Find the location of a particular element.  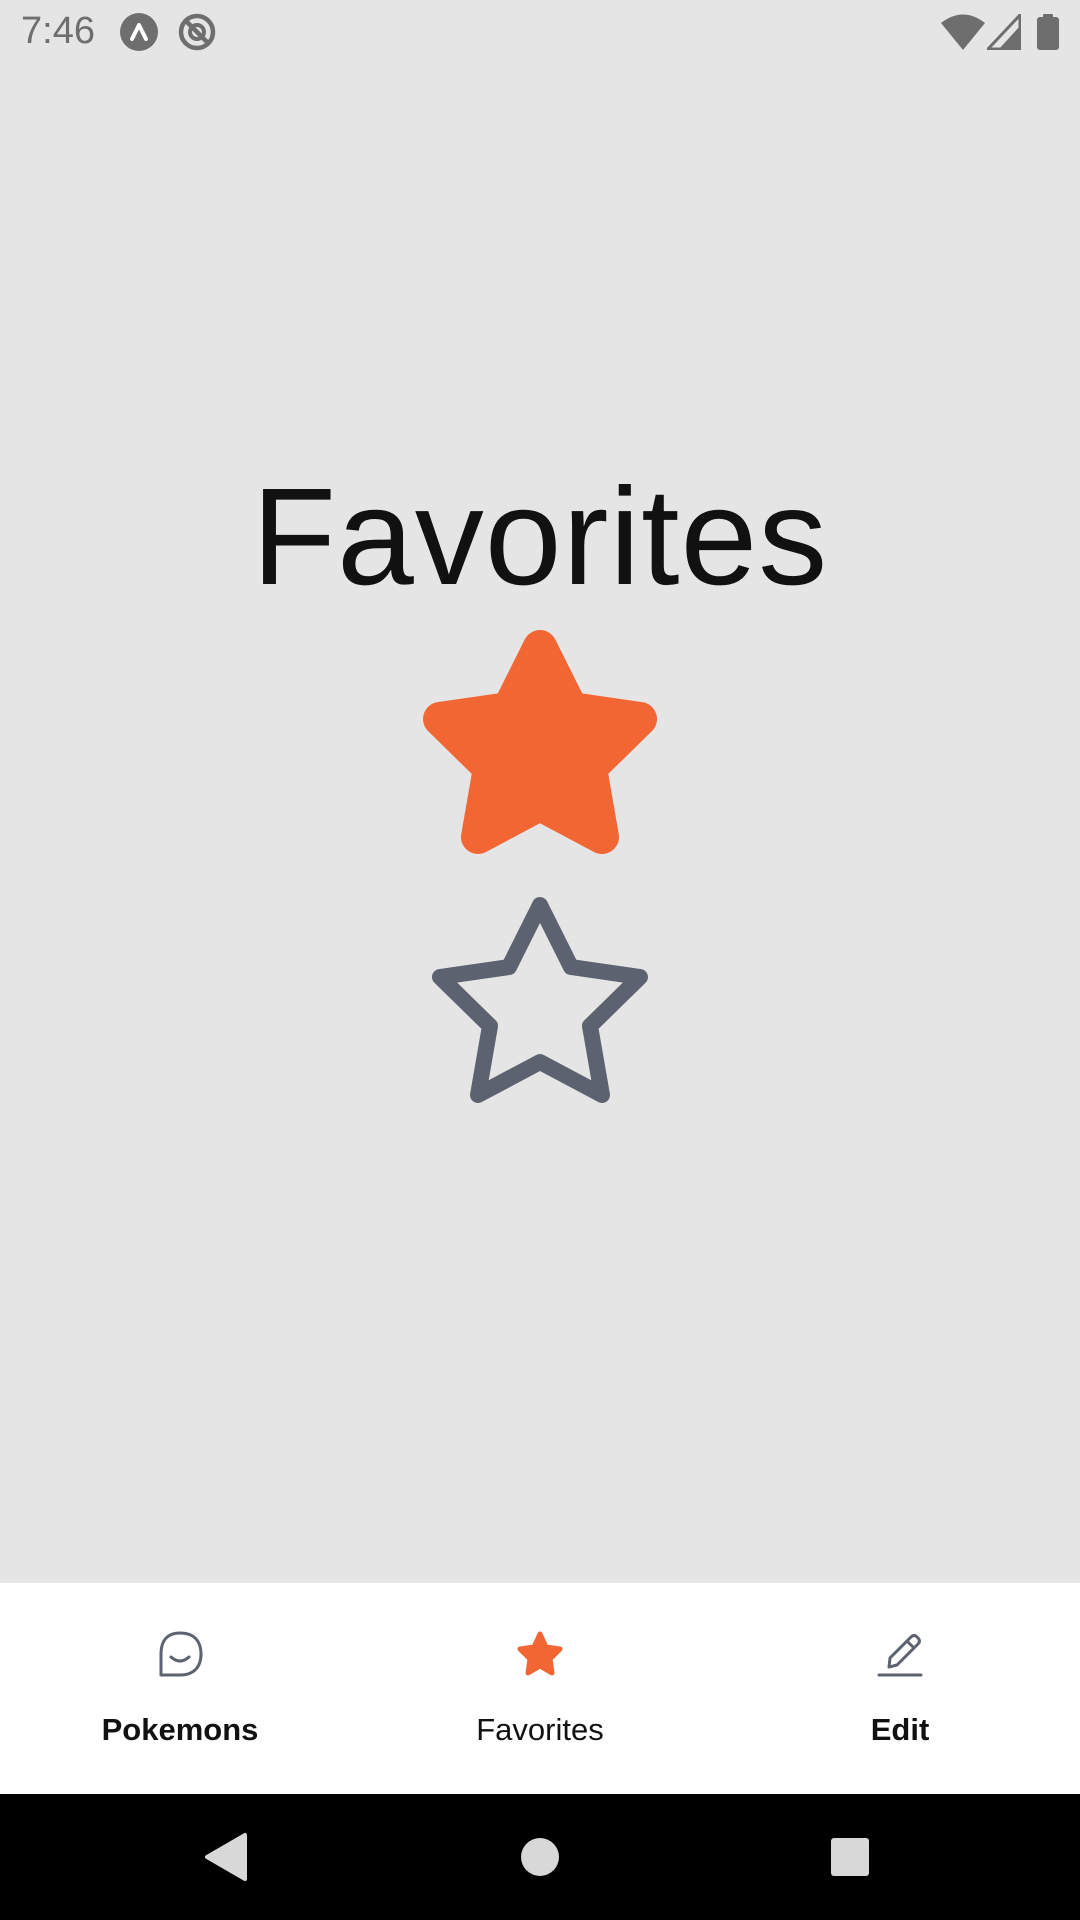

nav-item-favorites: Favorites is located at coordinates (540, 1688).